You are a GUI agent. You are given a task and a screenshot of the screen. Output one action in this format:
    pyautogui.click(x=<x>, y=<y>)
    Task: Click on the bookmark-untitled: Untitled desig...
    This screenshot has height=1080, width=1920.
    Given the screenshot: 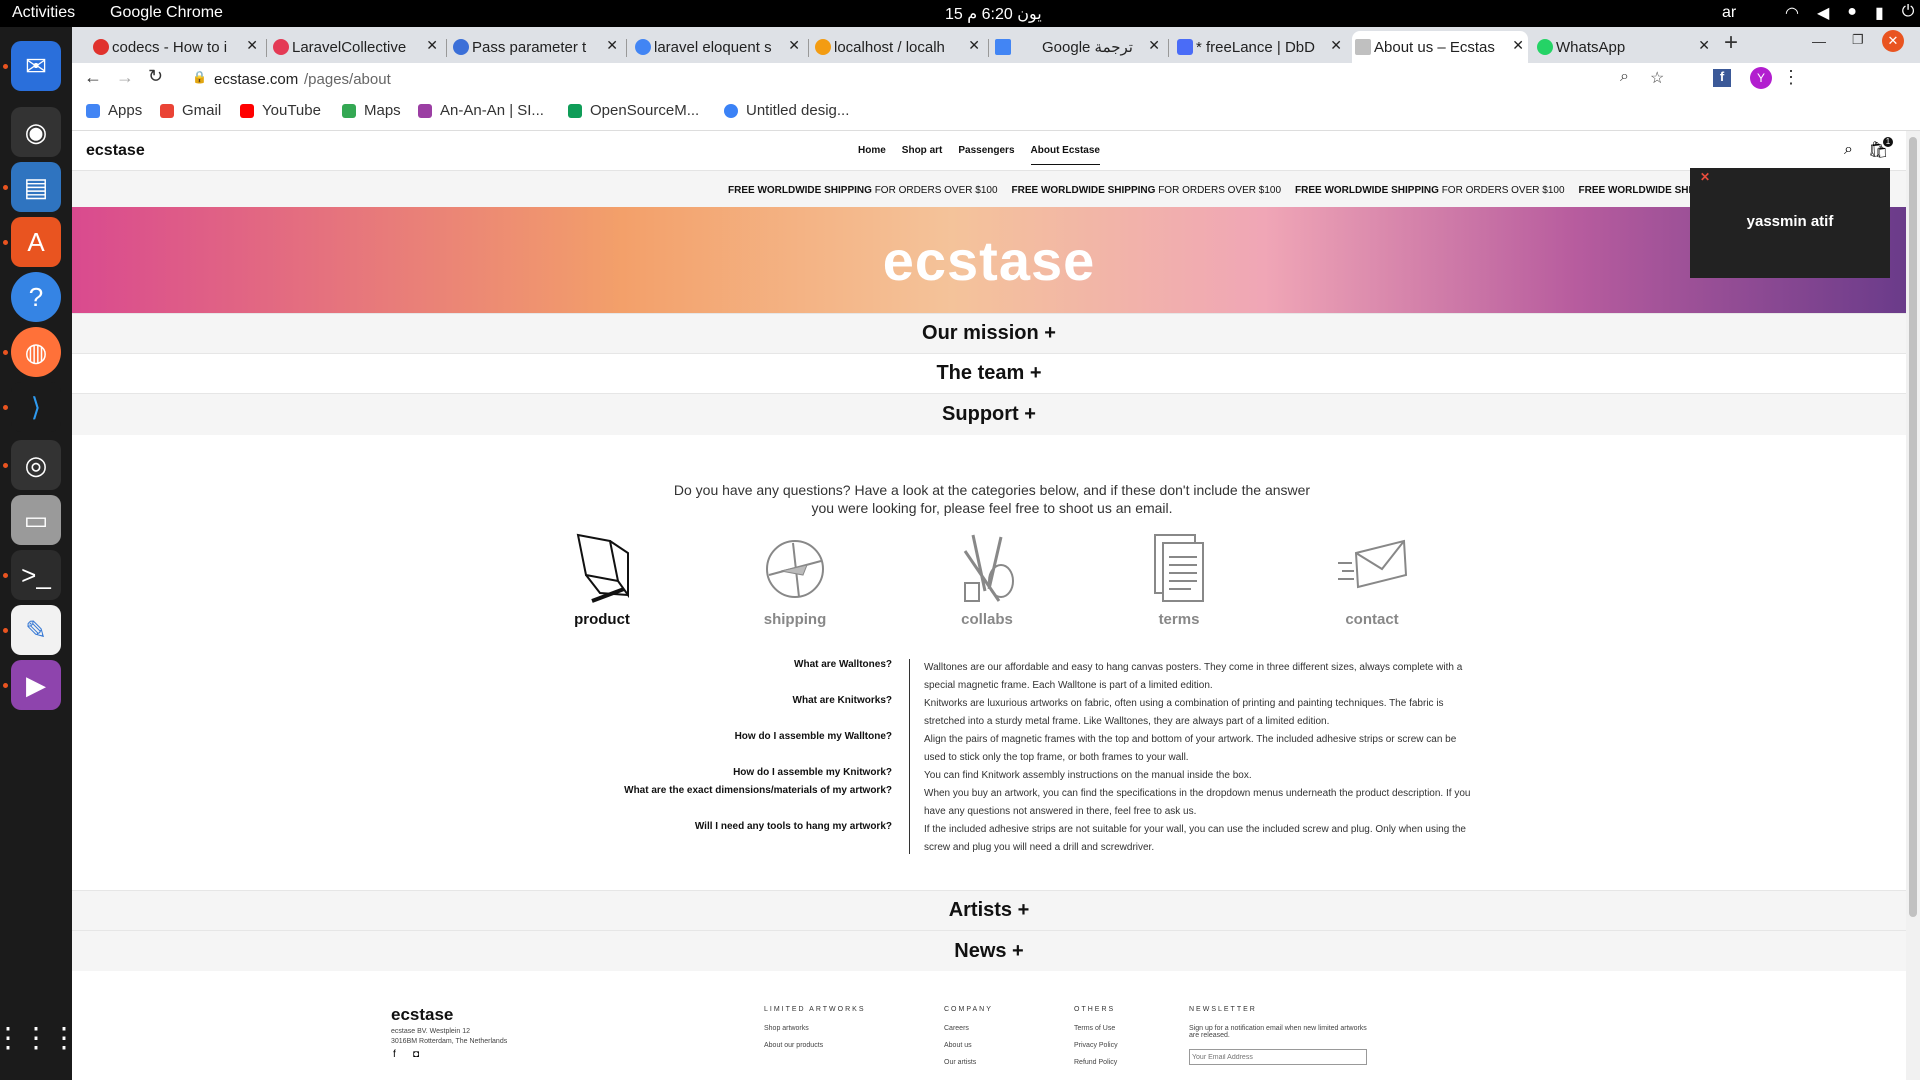 What is the action you would take?
    pyautogui.click(x=786, y=110)
    